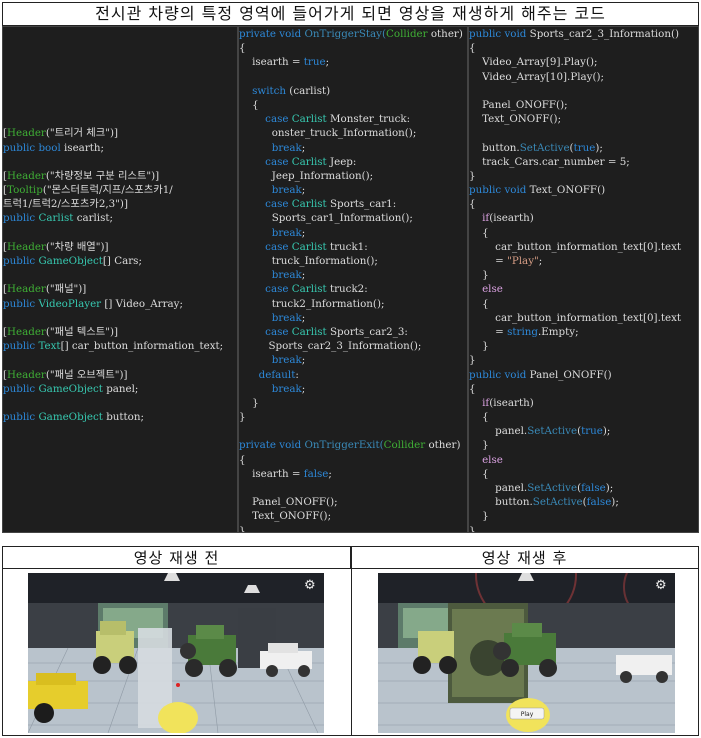 This screenshot has width=701, height=738. What do you see at coordinates (583, 247) in the screenshot?
I see `code-line: car_button_information_text[0].text` at bounding box center [583, 247].